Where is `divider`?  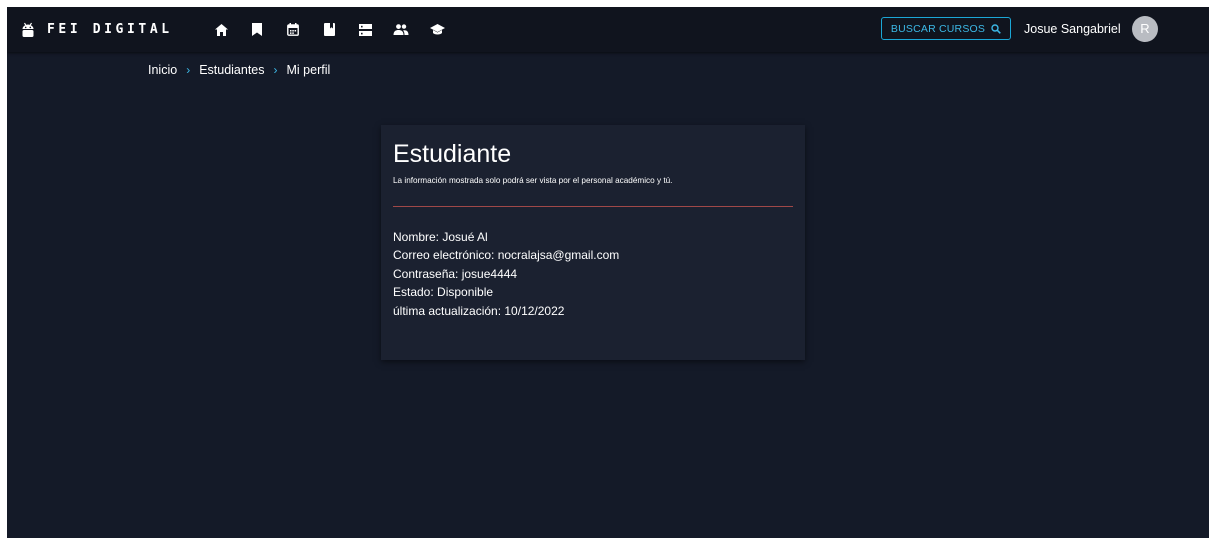 divider is located at coordinates (593, 206).